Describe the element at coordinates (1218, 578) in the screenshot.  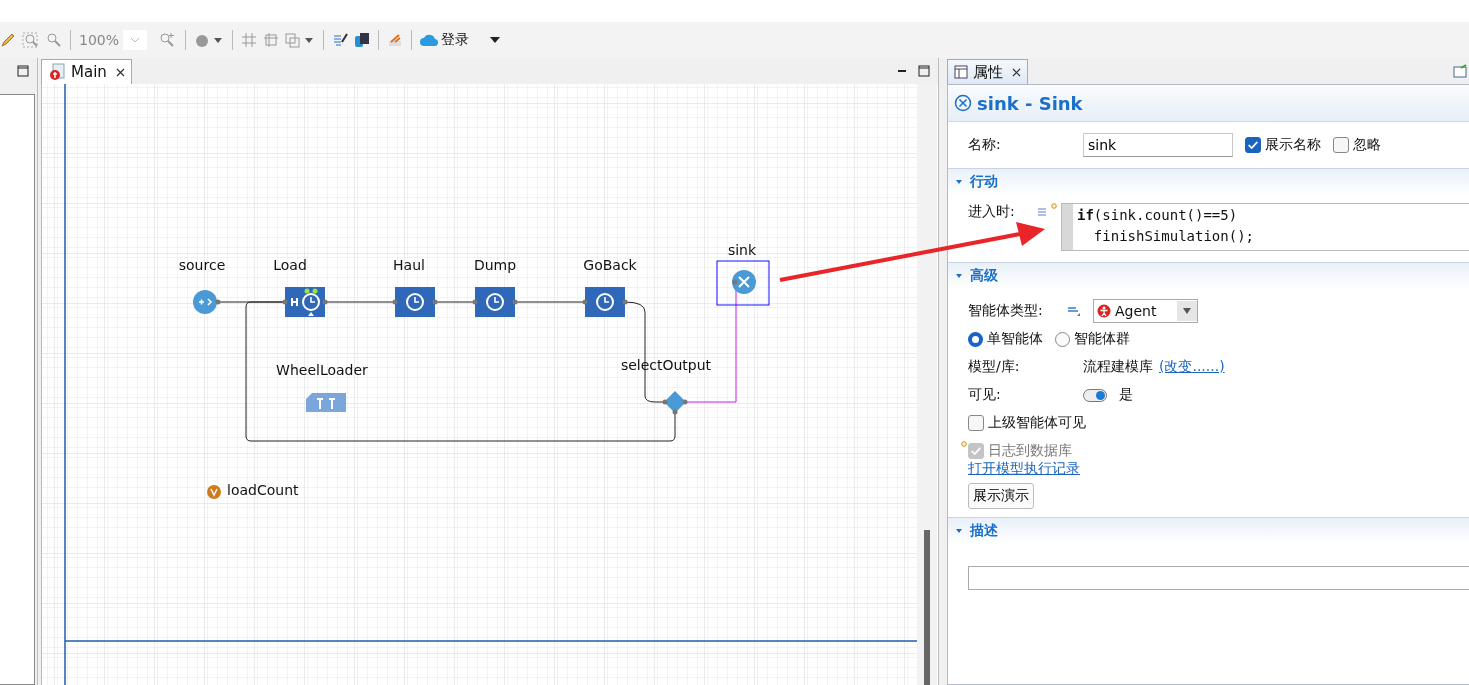
I see `description-field` at that location.